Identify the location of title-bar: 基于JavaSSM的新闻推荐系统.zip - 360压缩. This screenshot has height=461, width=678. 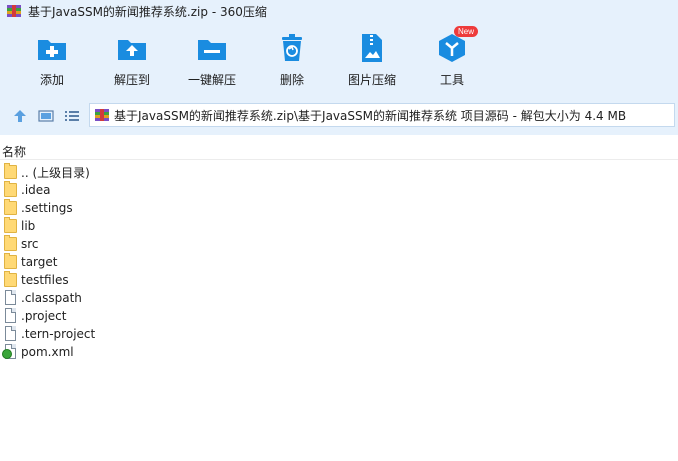
(339, 11).